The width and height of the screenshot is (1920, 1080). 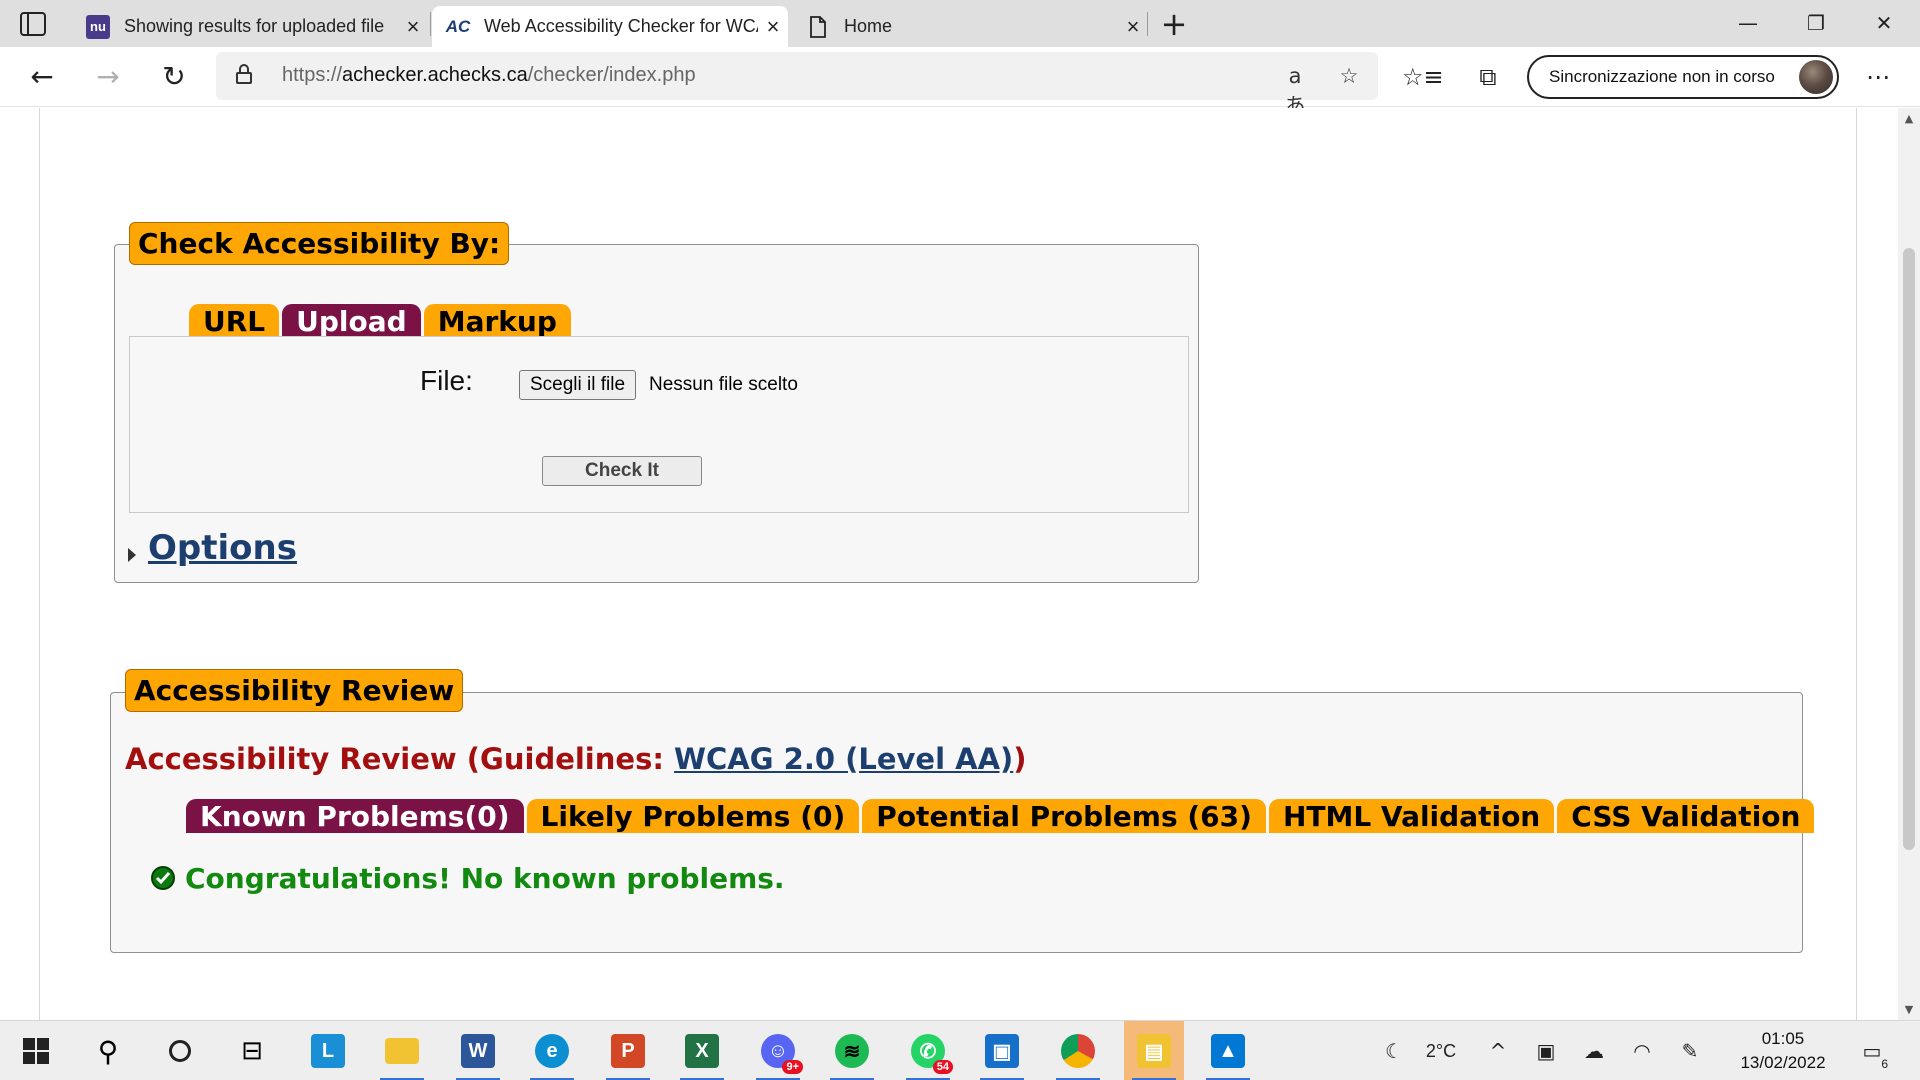 What do you see at coordinates (108, 1050) in the screenshot?
I see `search-icon: ⚲` at bounding box center [108, 1050].